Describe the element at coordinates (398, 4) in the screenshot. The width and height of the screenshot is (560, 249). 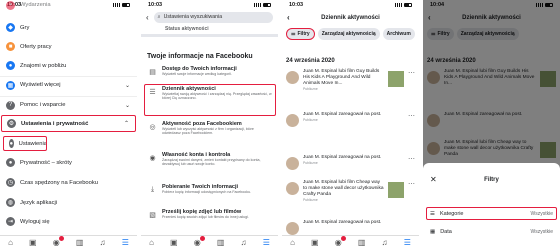
I see `signal-icon` at that location.